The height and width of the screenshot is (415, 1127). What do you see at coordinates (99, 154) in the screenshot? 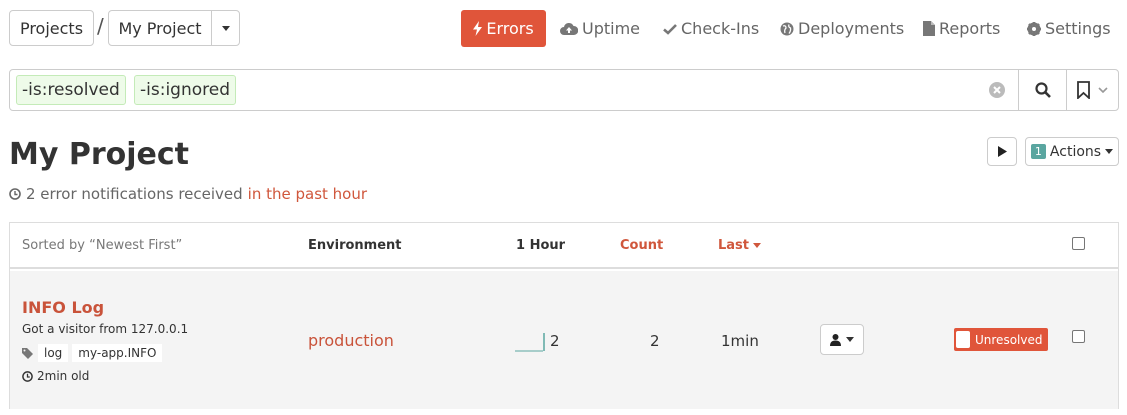
I see `page-title: My Project` at bounding box center [99, 154].